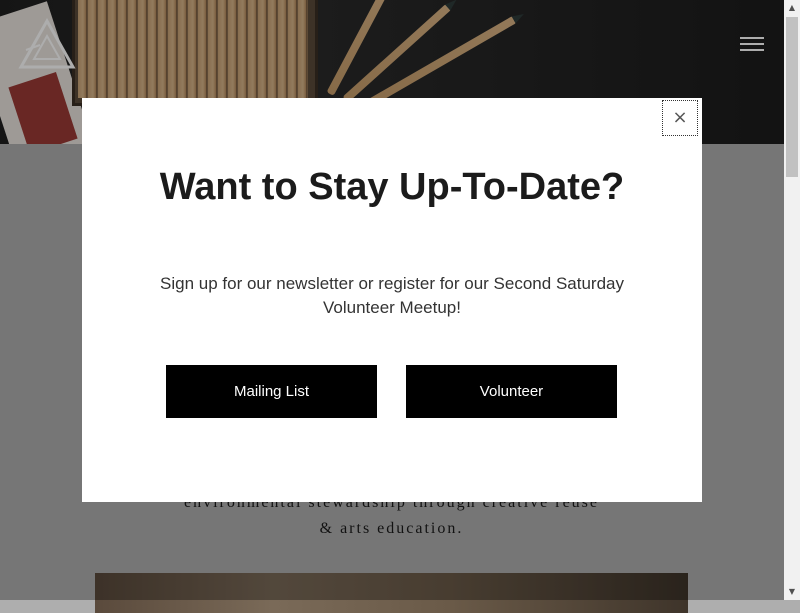  I want to click on modal-title: Want to Stay Up-To-Date?, so click(392, 187).